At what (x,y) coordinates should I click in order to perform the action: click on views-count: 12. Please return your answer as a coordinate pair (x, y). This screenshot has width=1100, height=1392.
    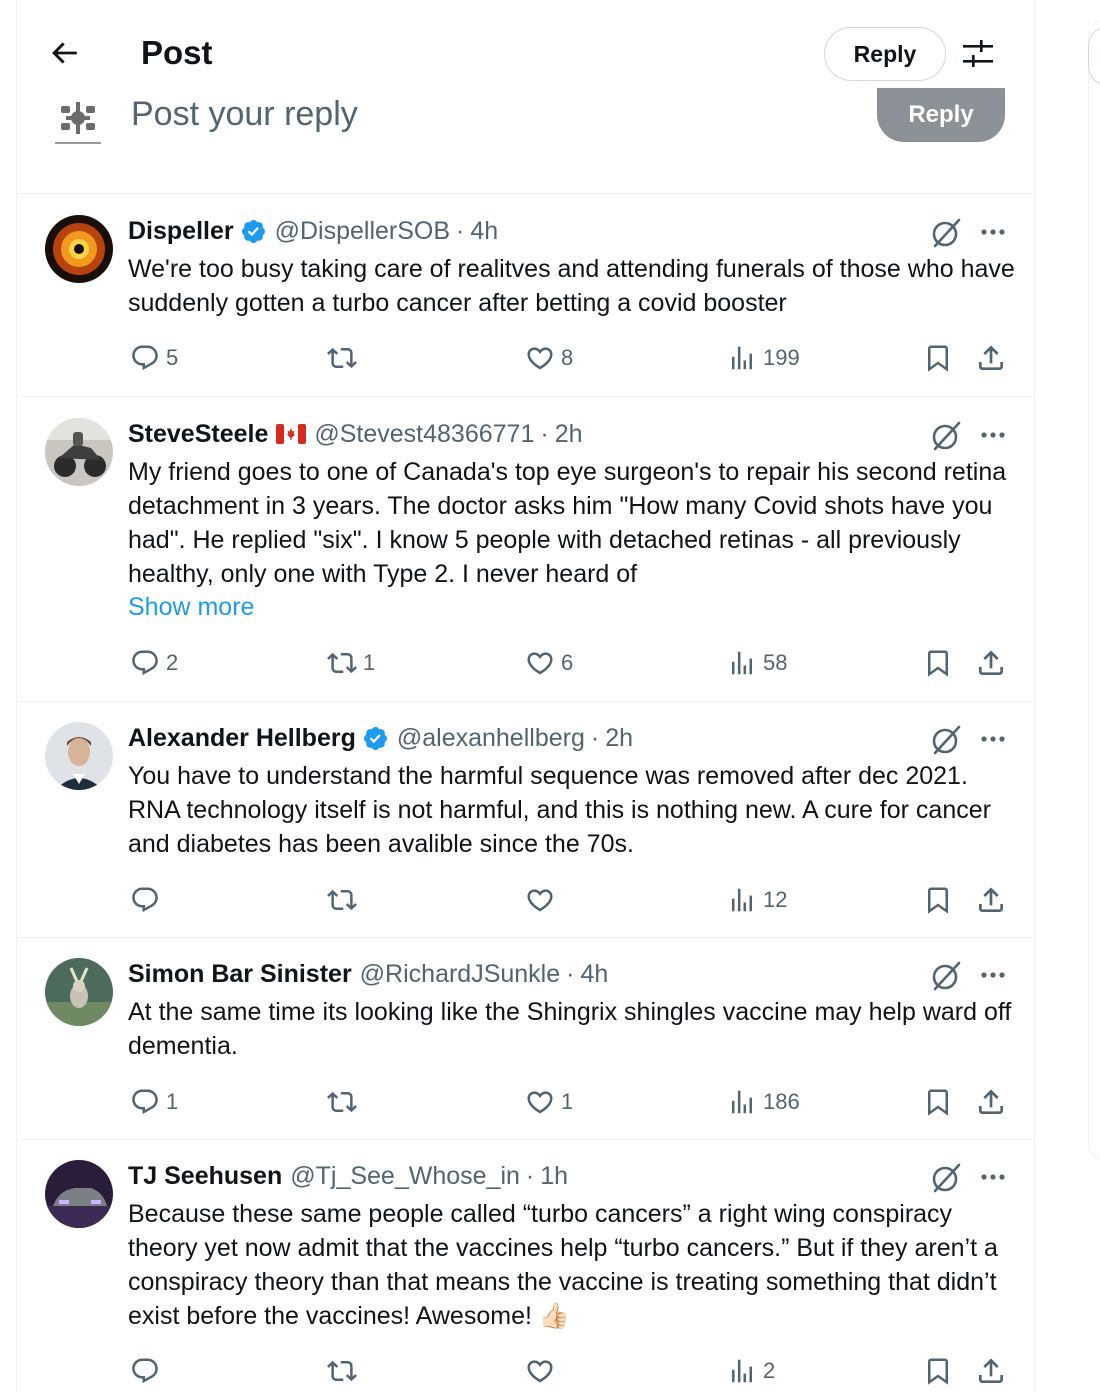
    Looking at the image, I should click on (775, 899).